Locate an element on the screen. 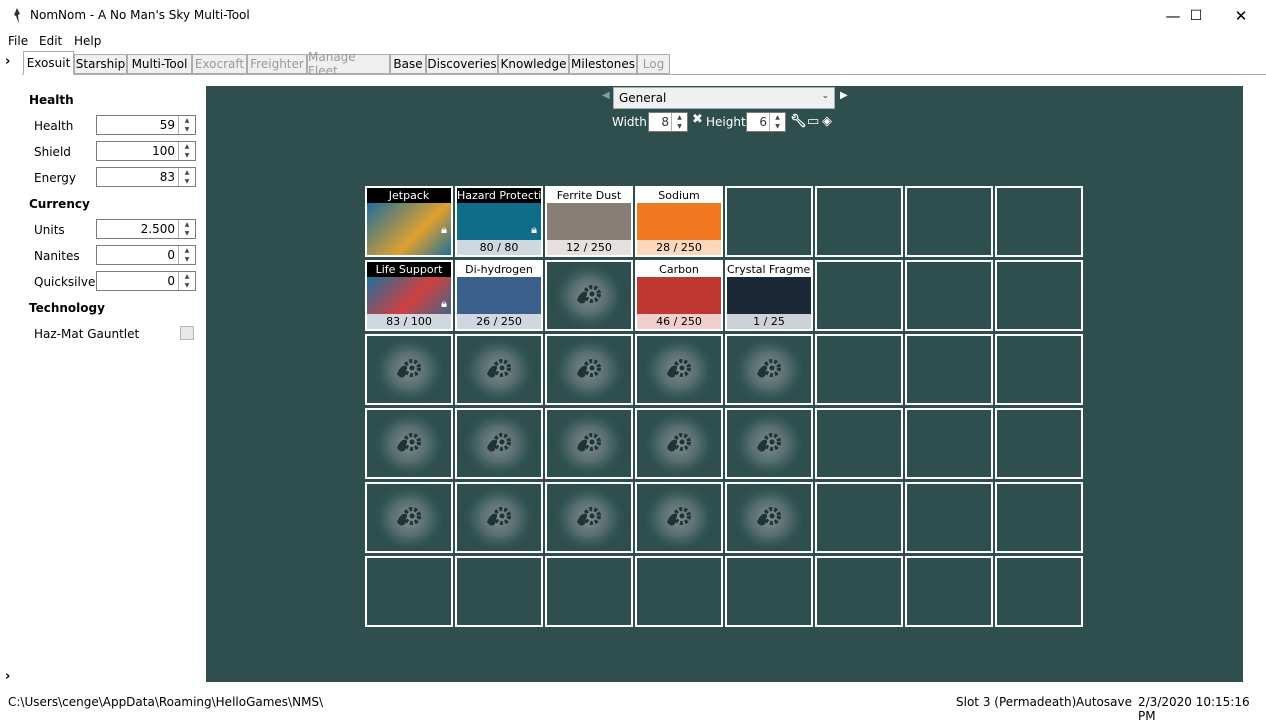  tab-starship: Starship is located at coordinates (100, 64).